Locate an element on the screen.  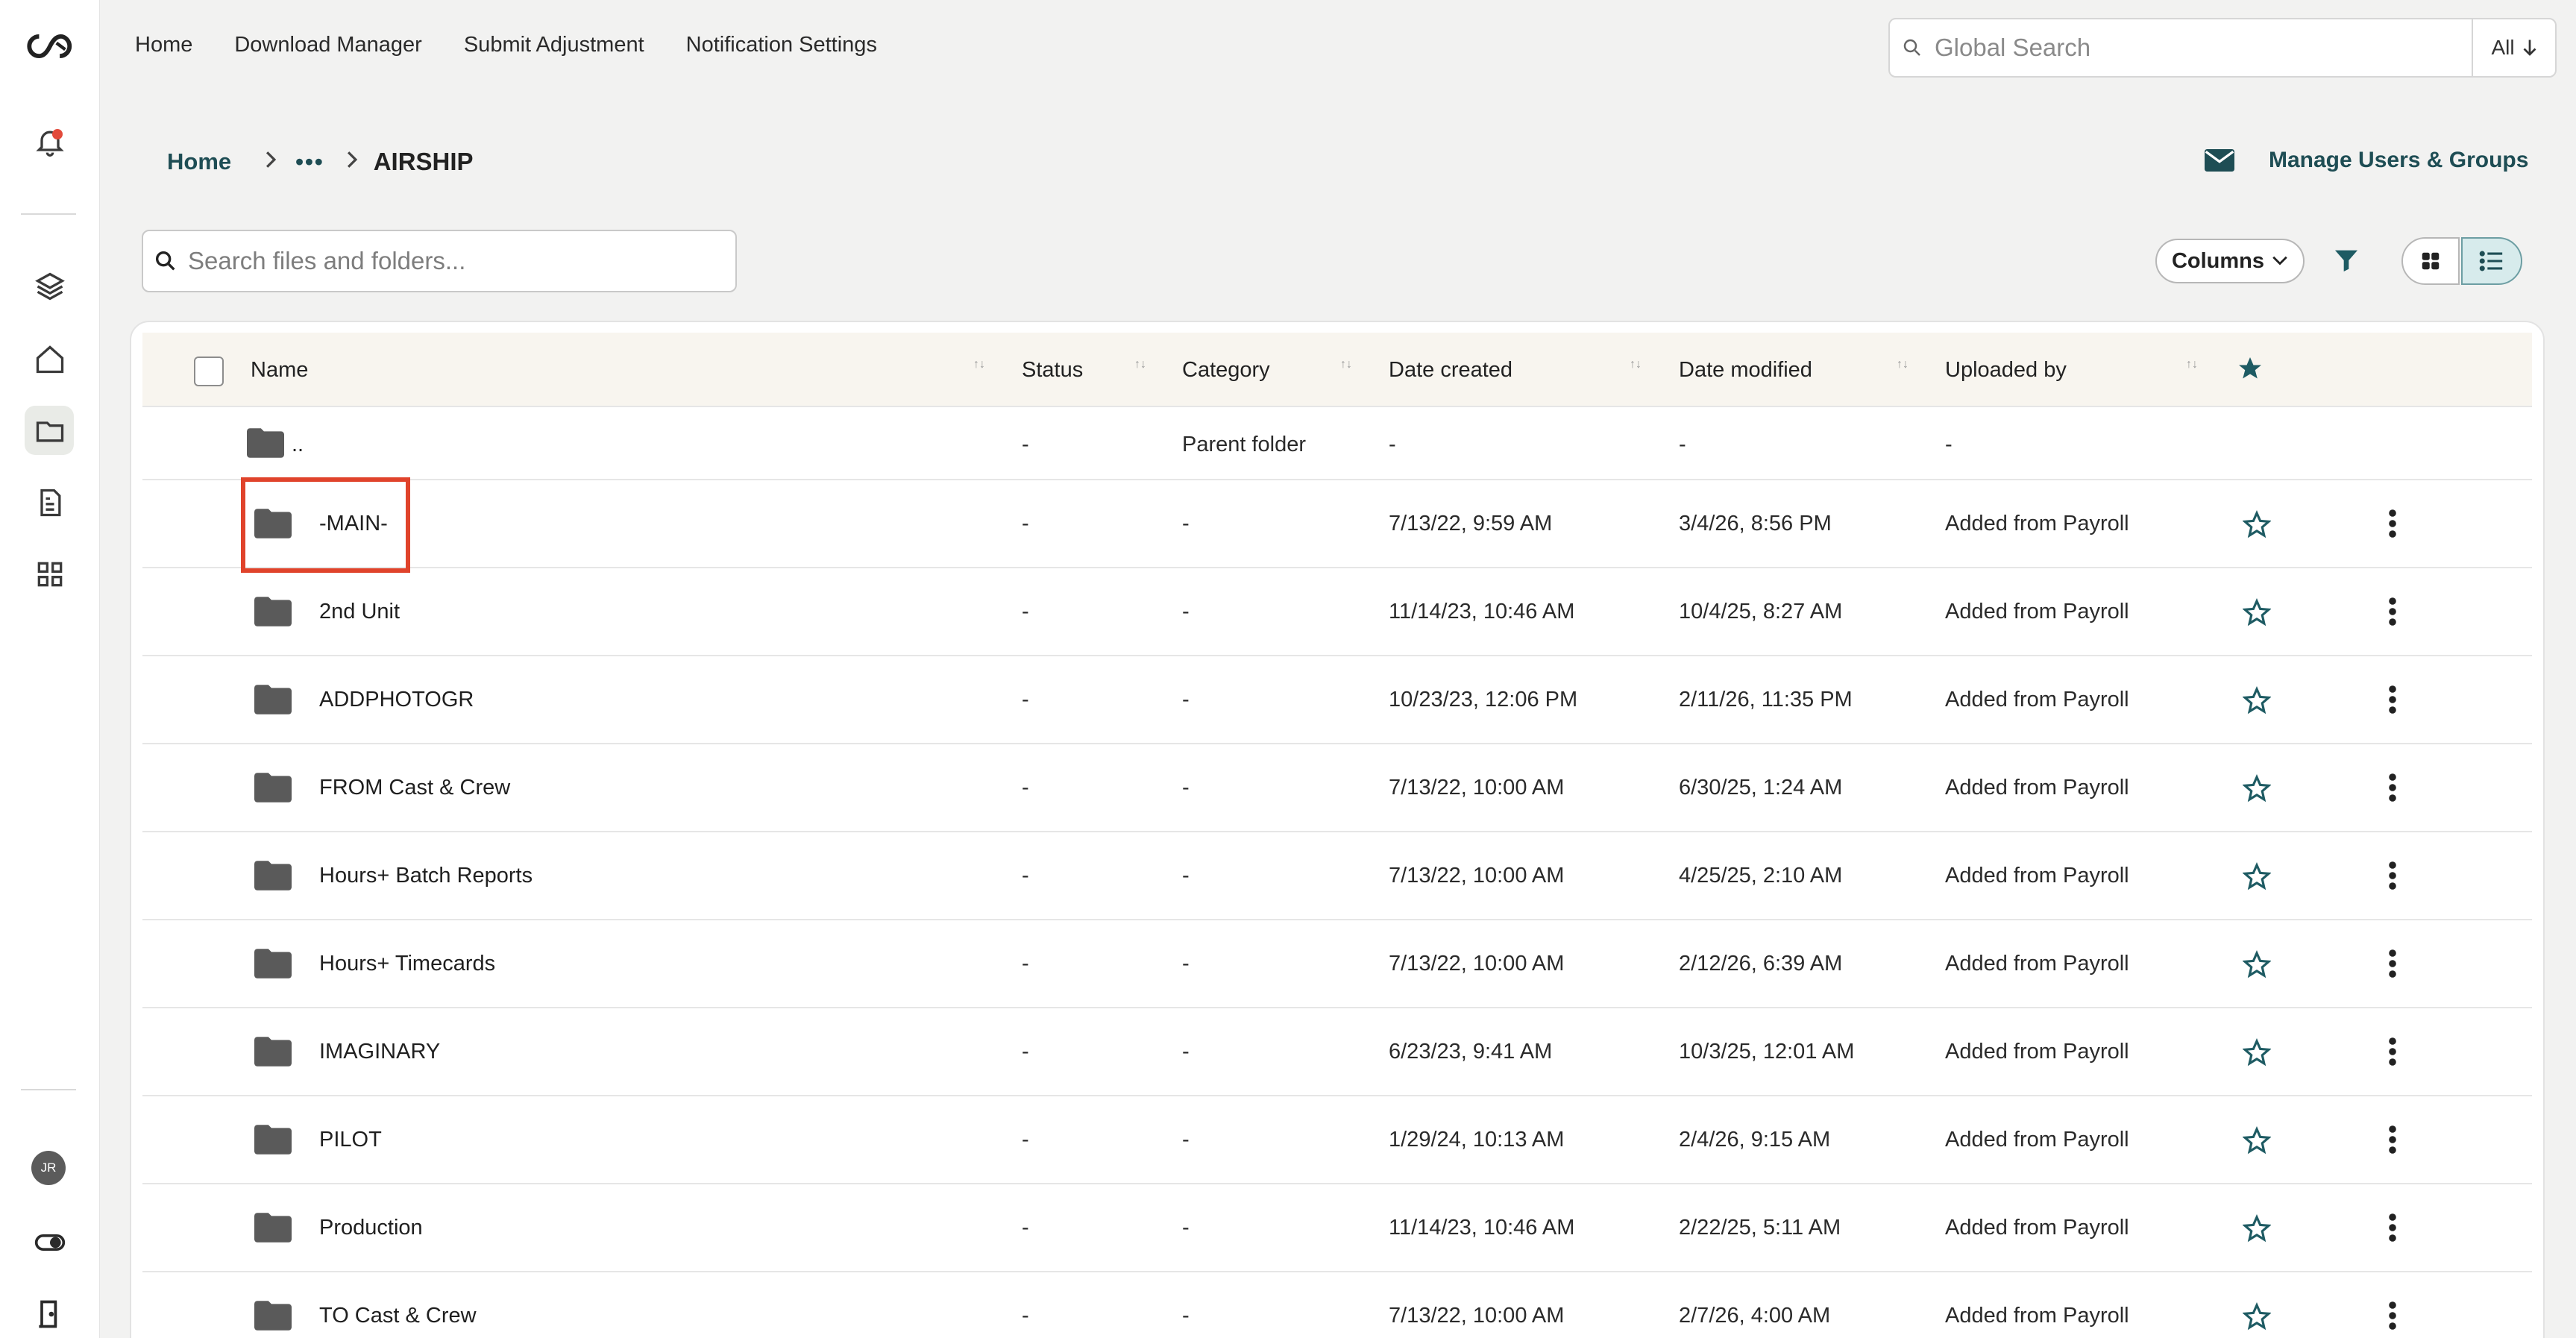
folder-icon is located at coordinates (273, 1053).